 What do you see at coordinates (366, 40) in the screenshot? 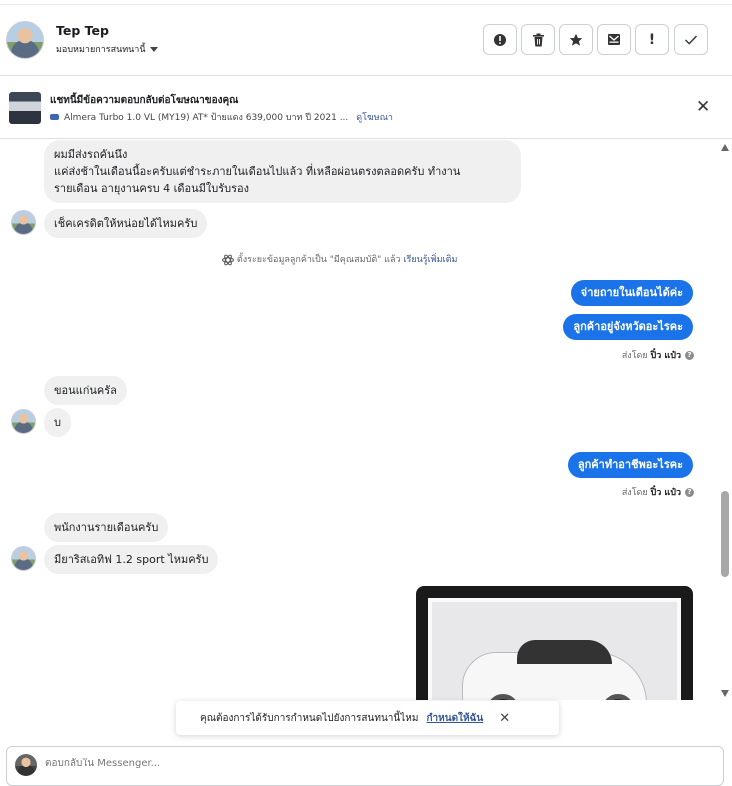
I see `conversation-header: Tep Tep มอบหมายการสนทนานี้ !` at bounding box center [366, 40].